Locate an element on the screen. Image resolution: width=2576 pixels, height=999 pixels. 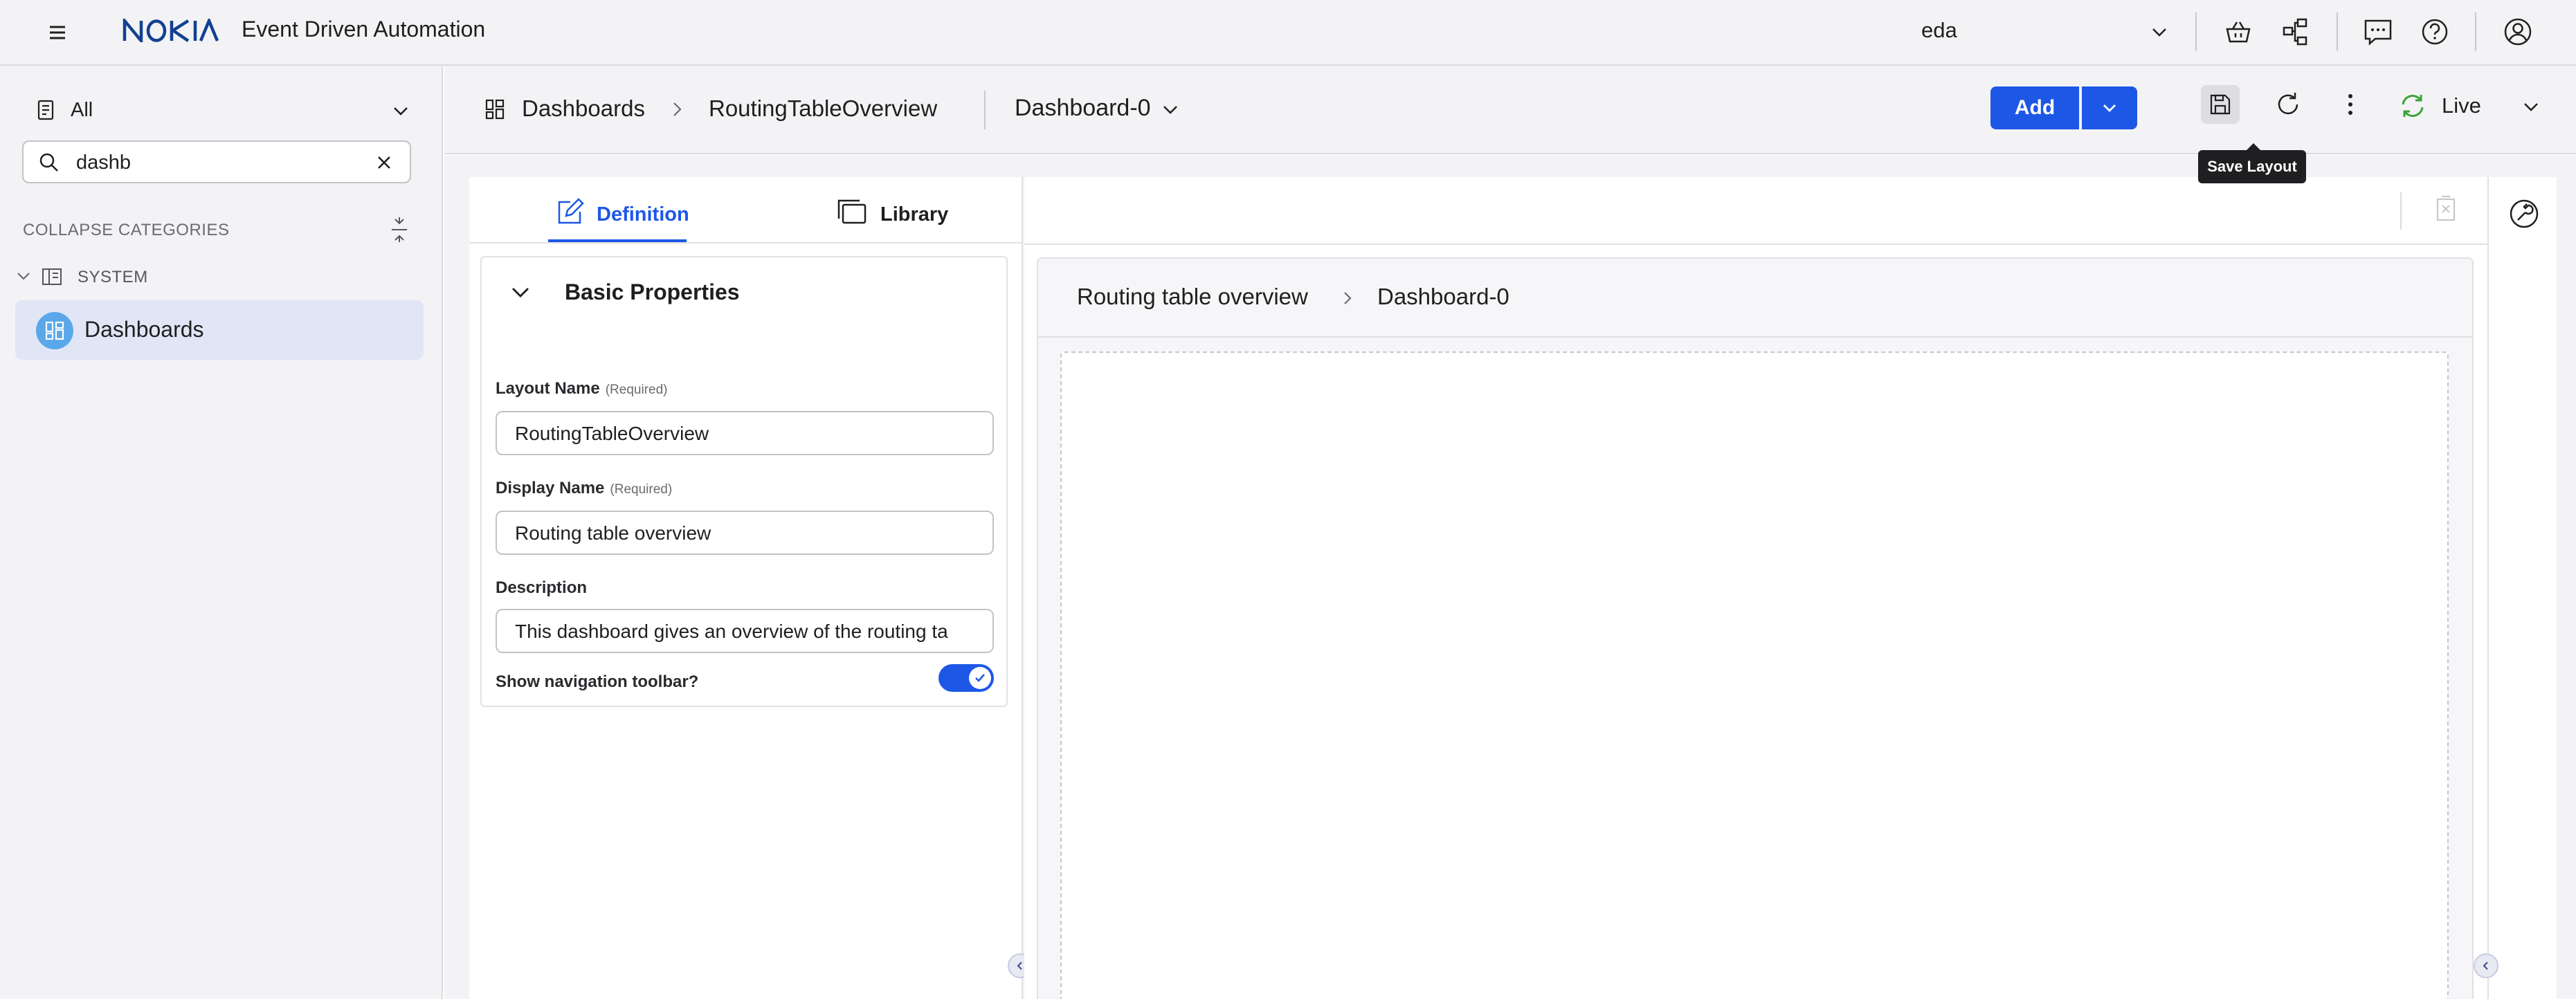
wrench-icon is located at coordinates (2524, 214).